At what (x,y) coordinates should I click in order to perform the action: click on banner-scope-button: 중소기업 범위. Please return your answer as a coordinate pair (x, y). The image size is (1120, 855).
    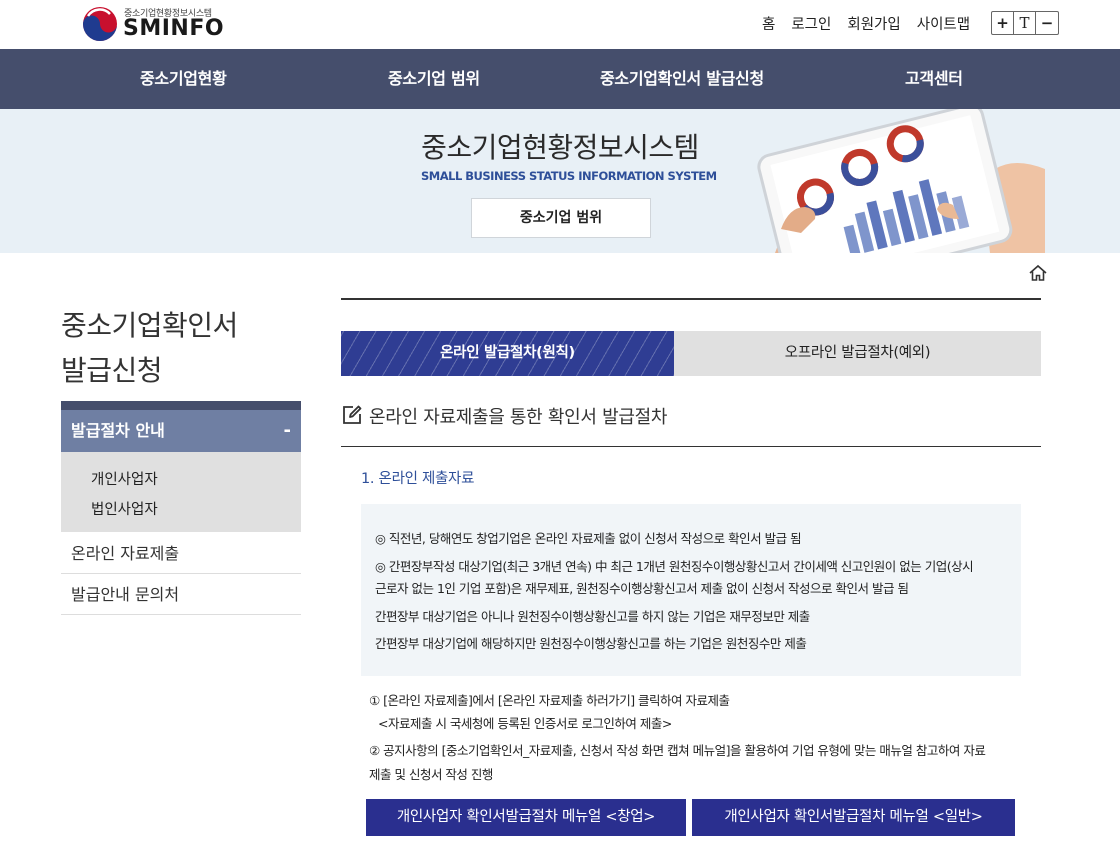
    Looking at the image, I should click on (561, 218).